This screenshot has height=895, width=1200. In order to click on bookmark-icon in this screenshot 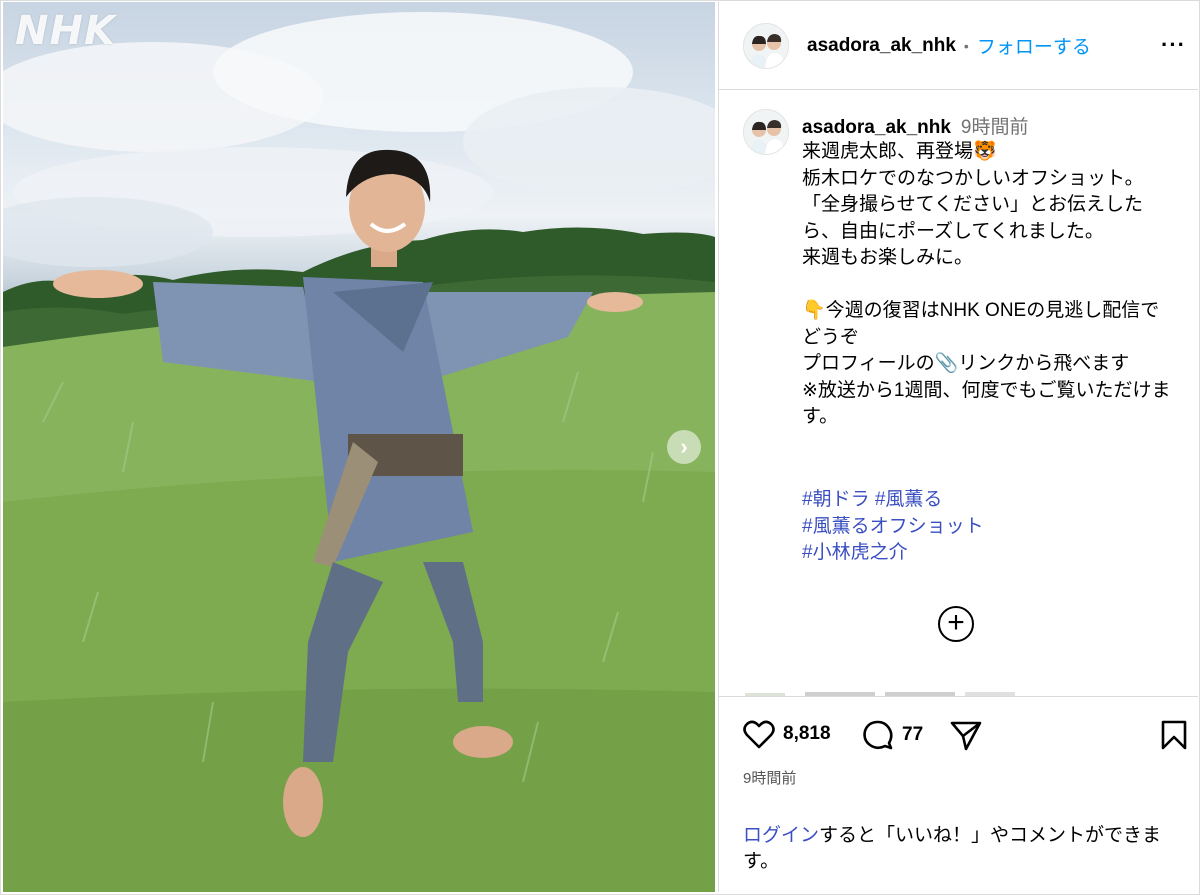, I will do `click(1174, 735)`.